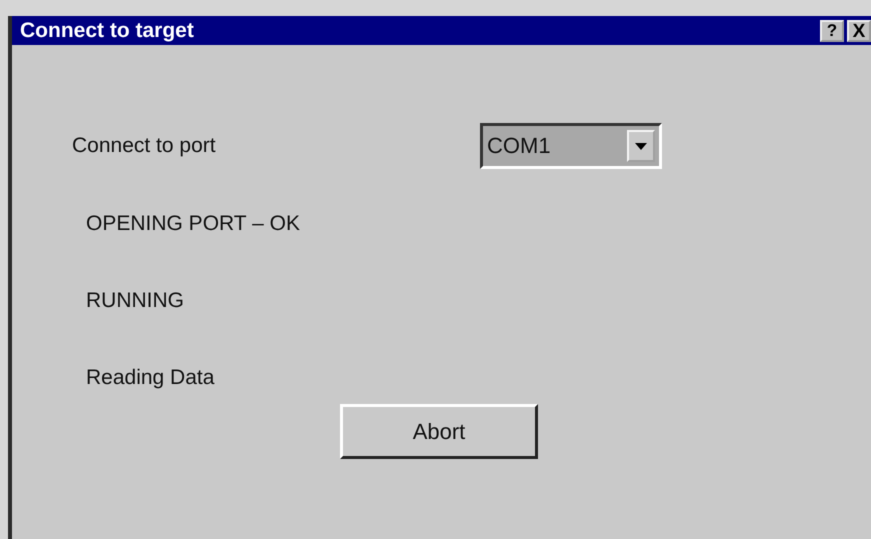 The image size is (871, 539). I want to click on caret-icon, so click(641, 146).